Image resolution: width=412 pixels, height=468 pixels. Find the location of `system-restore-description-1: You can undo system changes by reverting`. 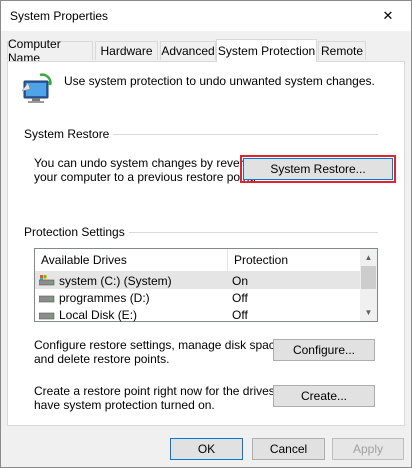

system-restore-description-1: You can undo system changes by reverting is located at coordinates (149, 163).